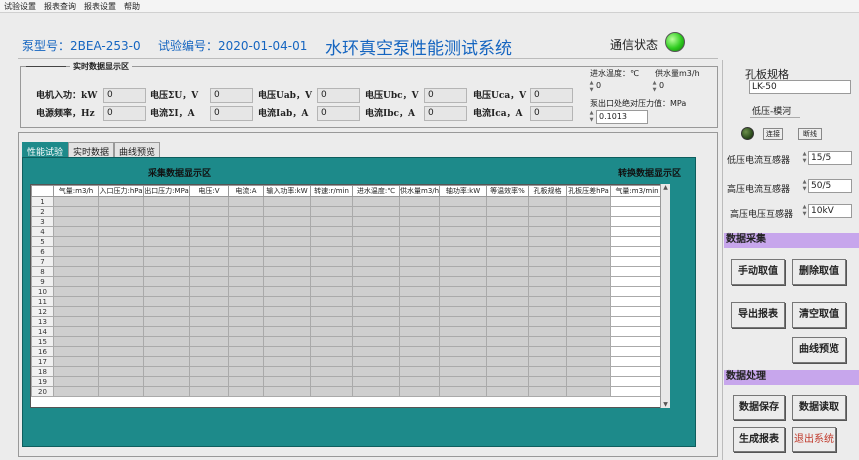 The width and height of the screenshot is (859, 460). What do you see at coordinates (91, 150) in the screenshot?
I see `tab-realtime-data: 实时数据` at bounding box center [91, 150].